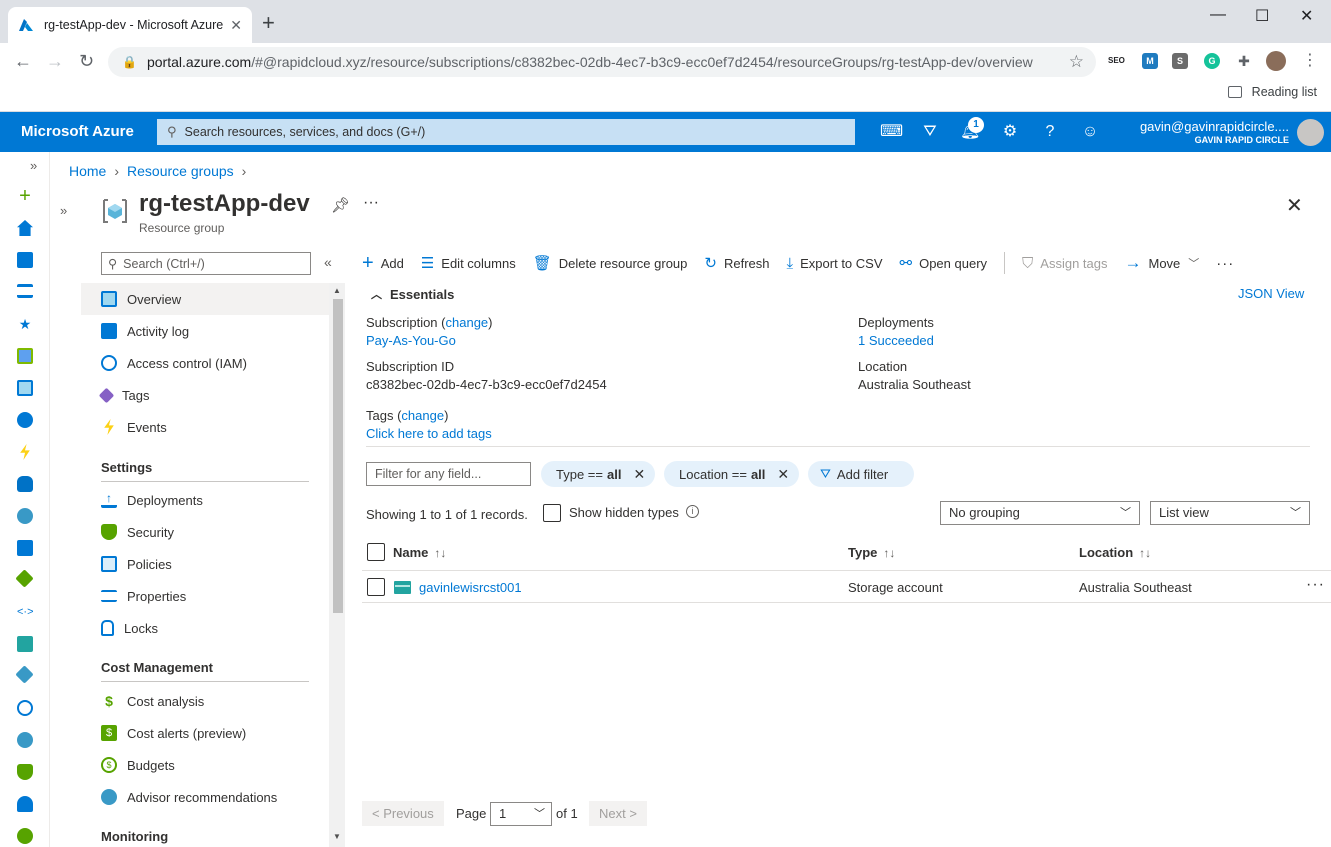  What do you see at coordinates (429, 433) in the screenshot?
I see `add-tags-link: Click here to add tags` at bounding box center [429, 433].